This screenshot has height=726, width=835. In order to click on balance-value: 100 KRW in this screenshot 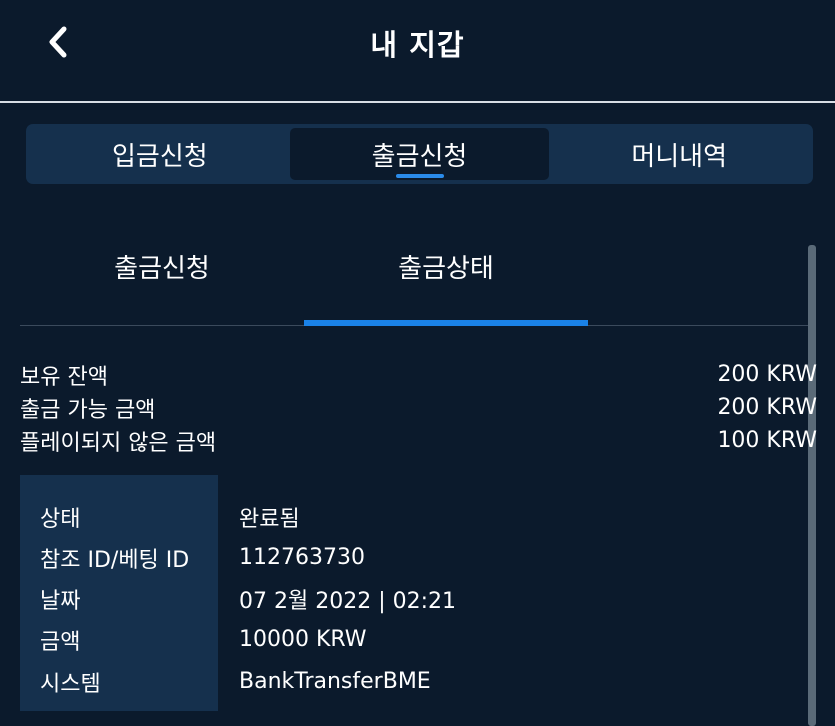, I will do `click(767, 440)`.